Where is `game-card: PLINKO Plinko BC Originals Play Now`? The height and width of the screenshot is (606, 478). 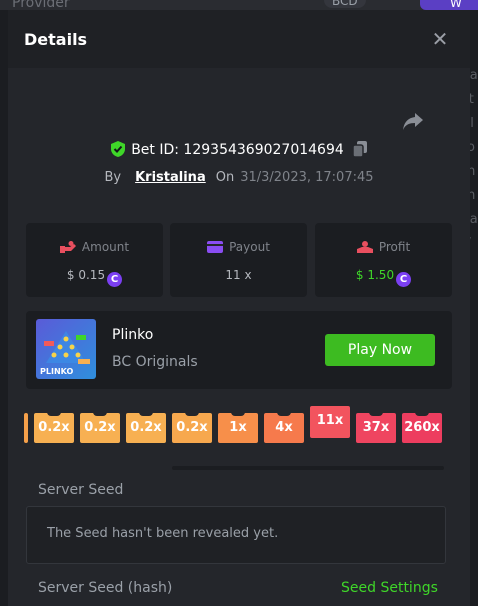
game-card: PLINKO Plinko BC Originals Play Now is located at coordinates (239, 350).